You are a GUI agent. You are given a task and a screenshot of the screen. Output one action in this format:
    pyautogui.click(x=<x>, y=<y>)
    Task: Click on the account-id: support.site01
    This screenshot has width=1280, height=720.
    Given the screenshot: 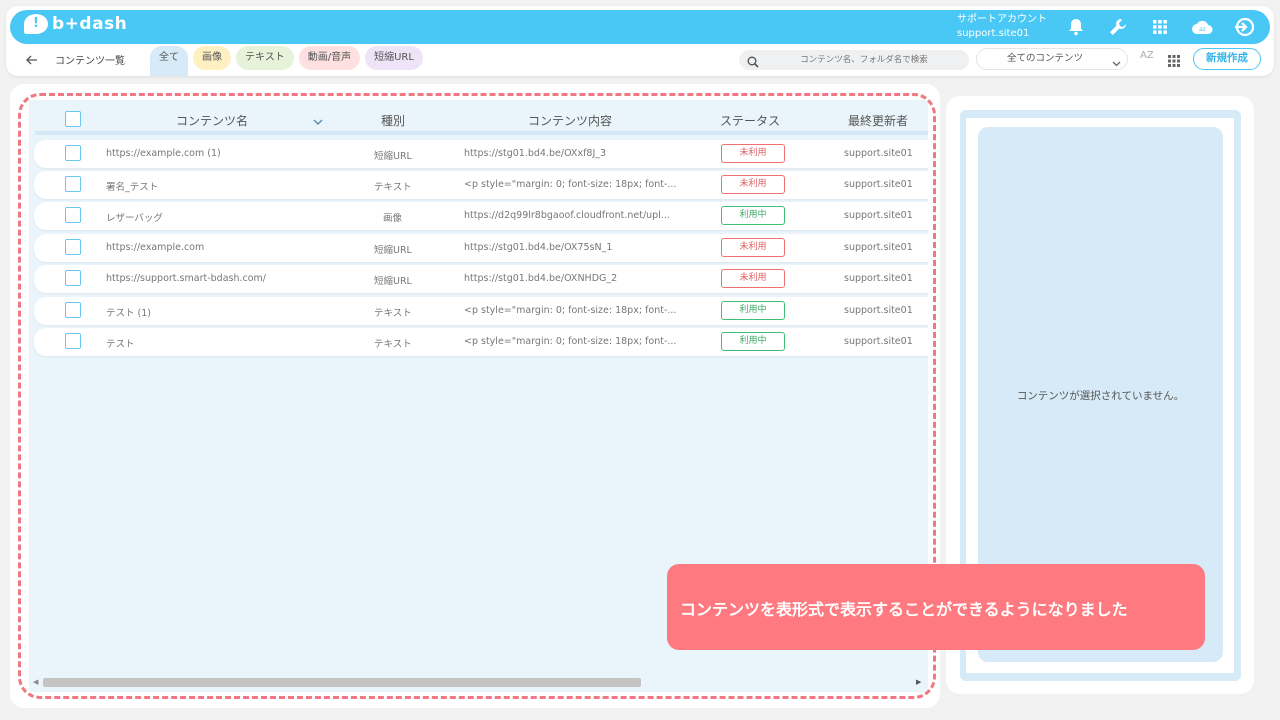 What is the action you would take?
    pyautogui.click(x=993, y=33)
    